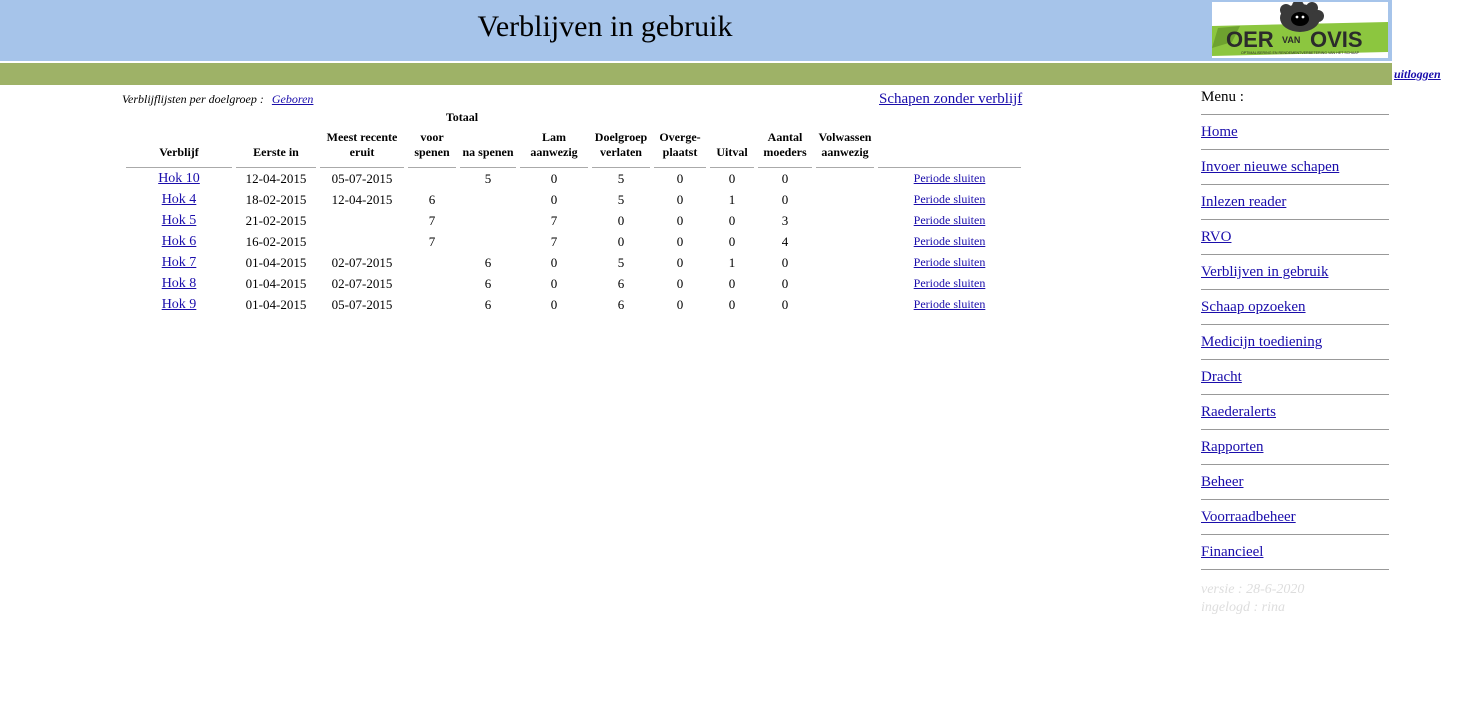 The image size is (1483, 704). Describe the element at coordinates (179, 241) in the screenshot. I see `enclosure-link: Hok 6` at that location.